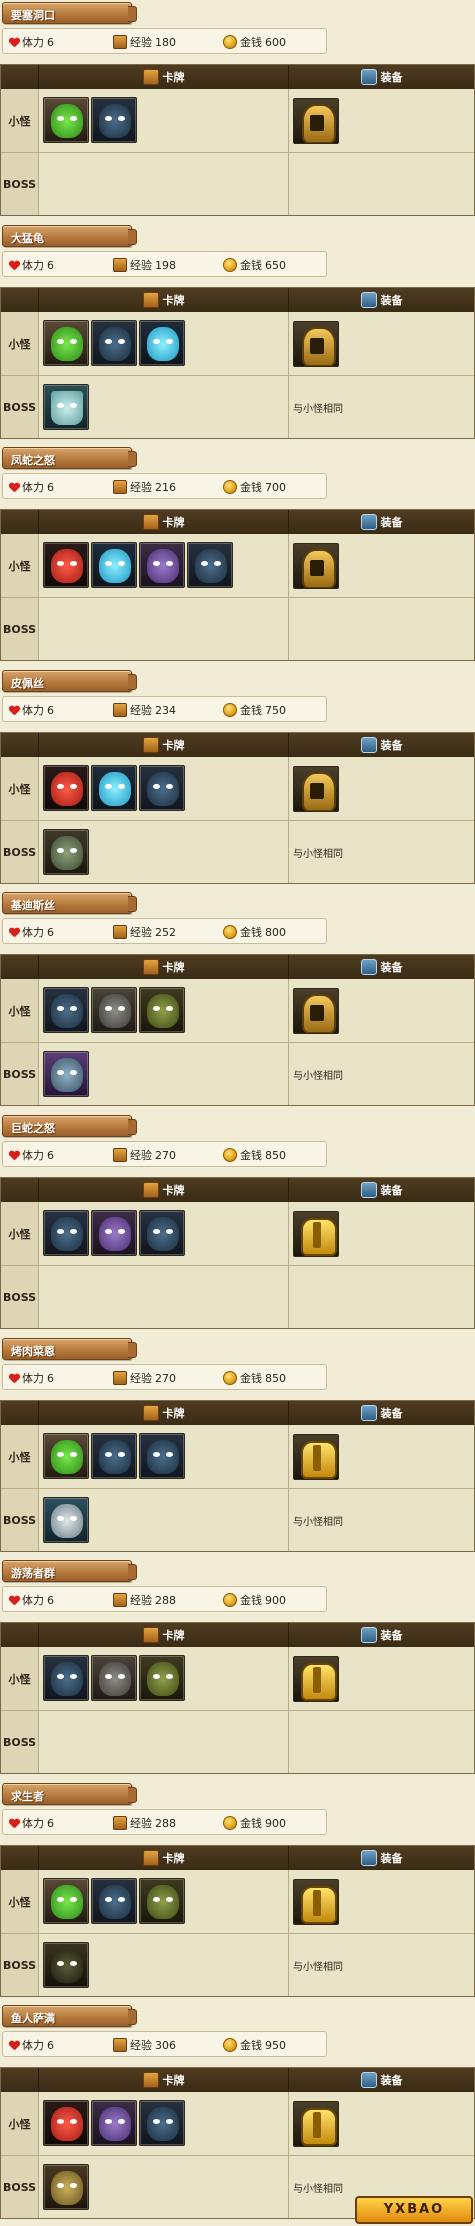 This screenshot has height=2226, width=475. Describe the element at coordinates (381, 565) in the screenshot. I see `minion-equip` at that location.